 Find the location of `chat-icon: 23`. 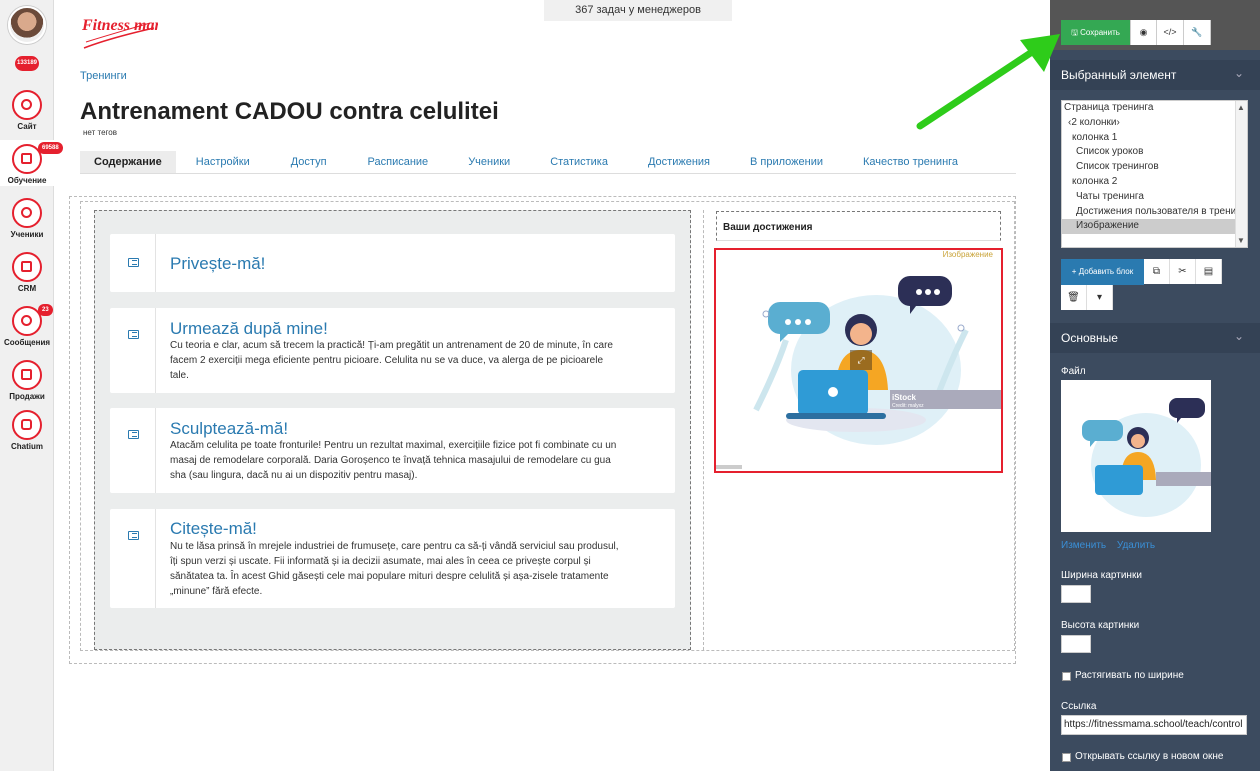

chat-icon: 23 is located at coordinates (32, 320).